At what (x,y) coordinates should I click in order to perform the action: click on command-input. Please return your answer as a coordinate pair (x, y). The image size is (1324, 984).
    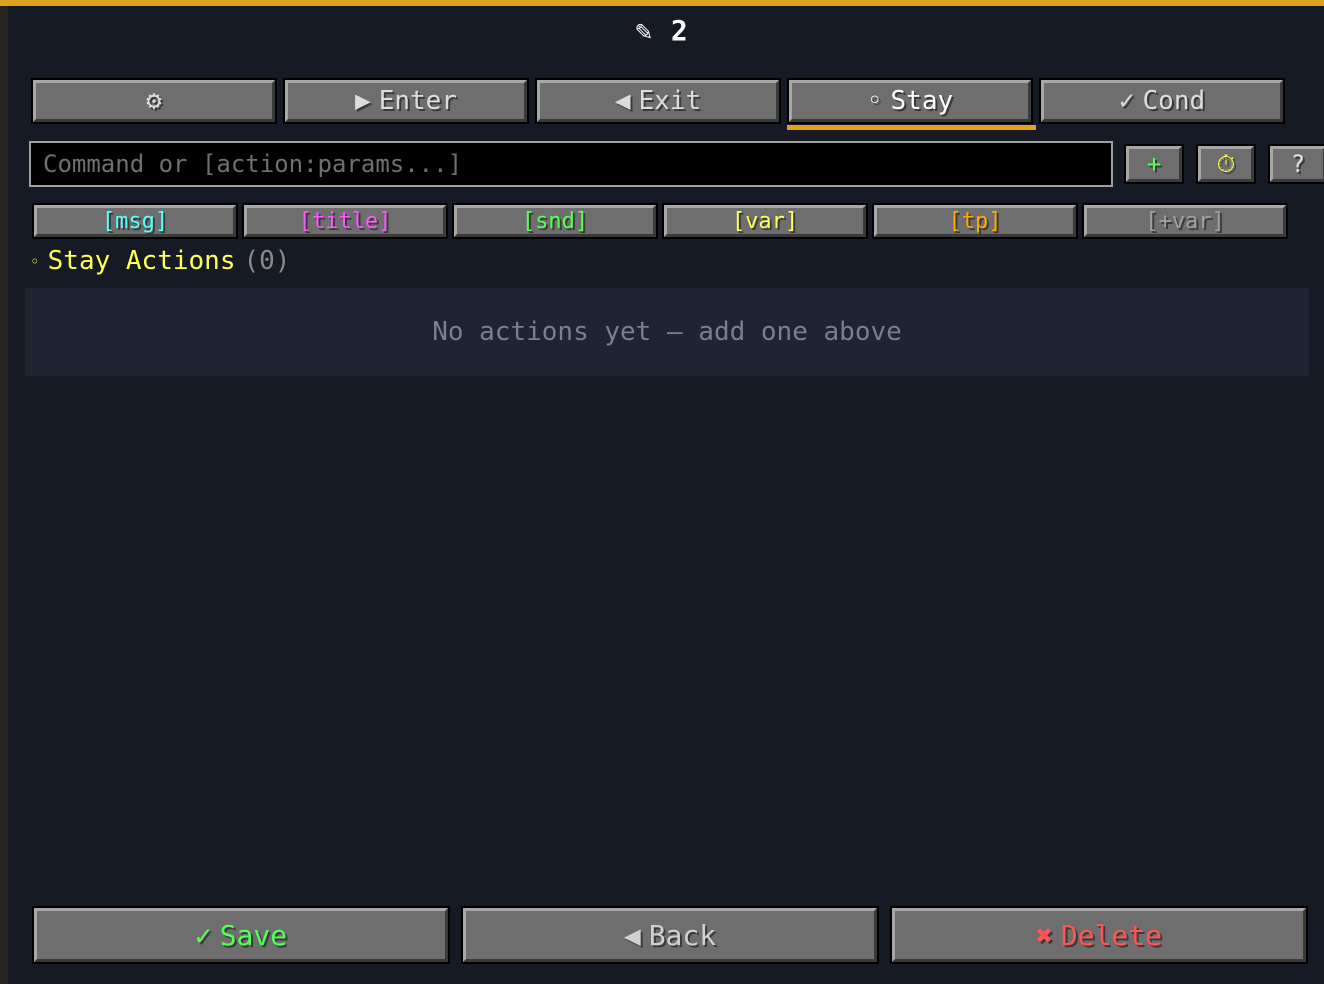
    Looking at the image, I should click on (571, 164).